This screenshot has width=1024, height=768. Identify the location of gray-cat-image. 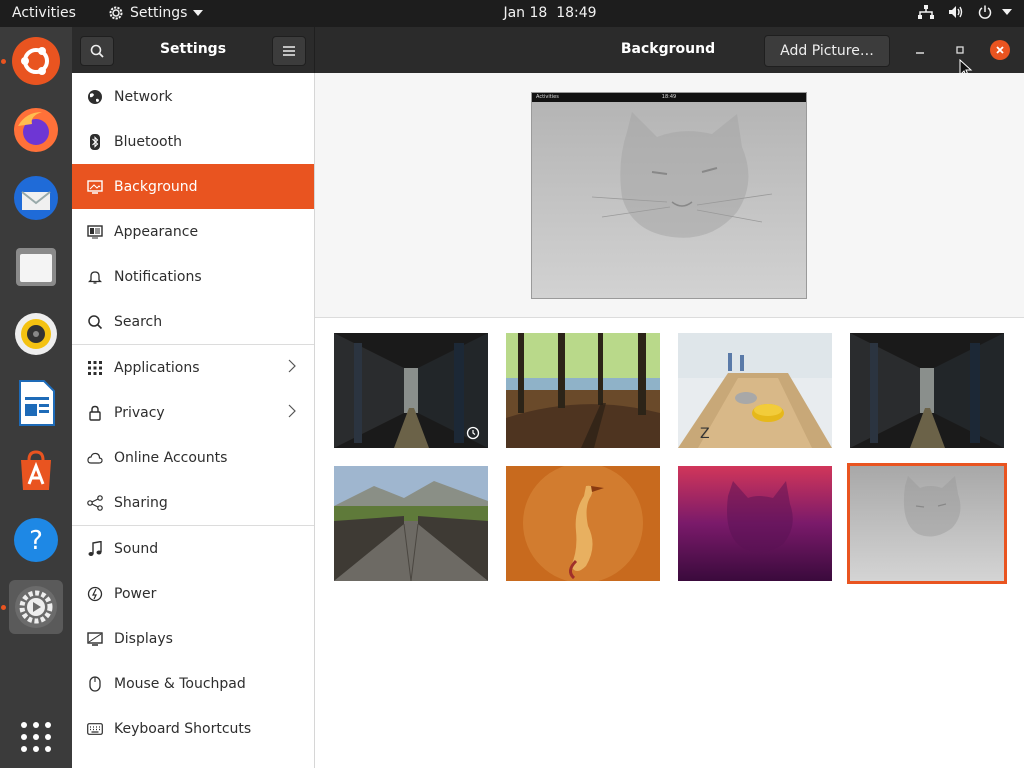
(927, 523).